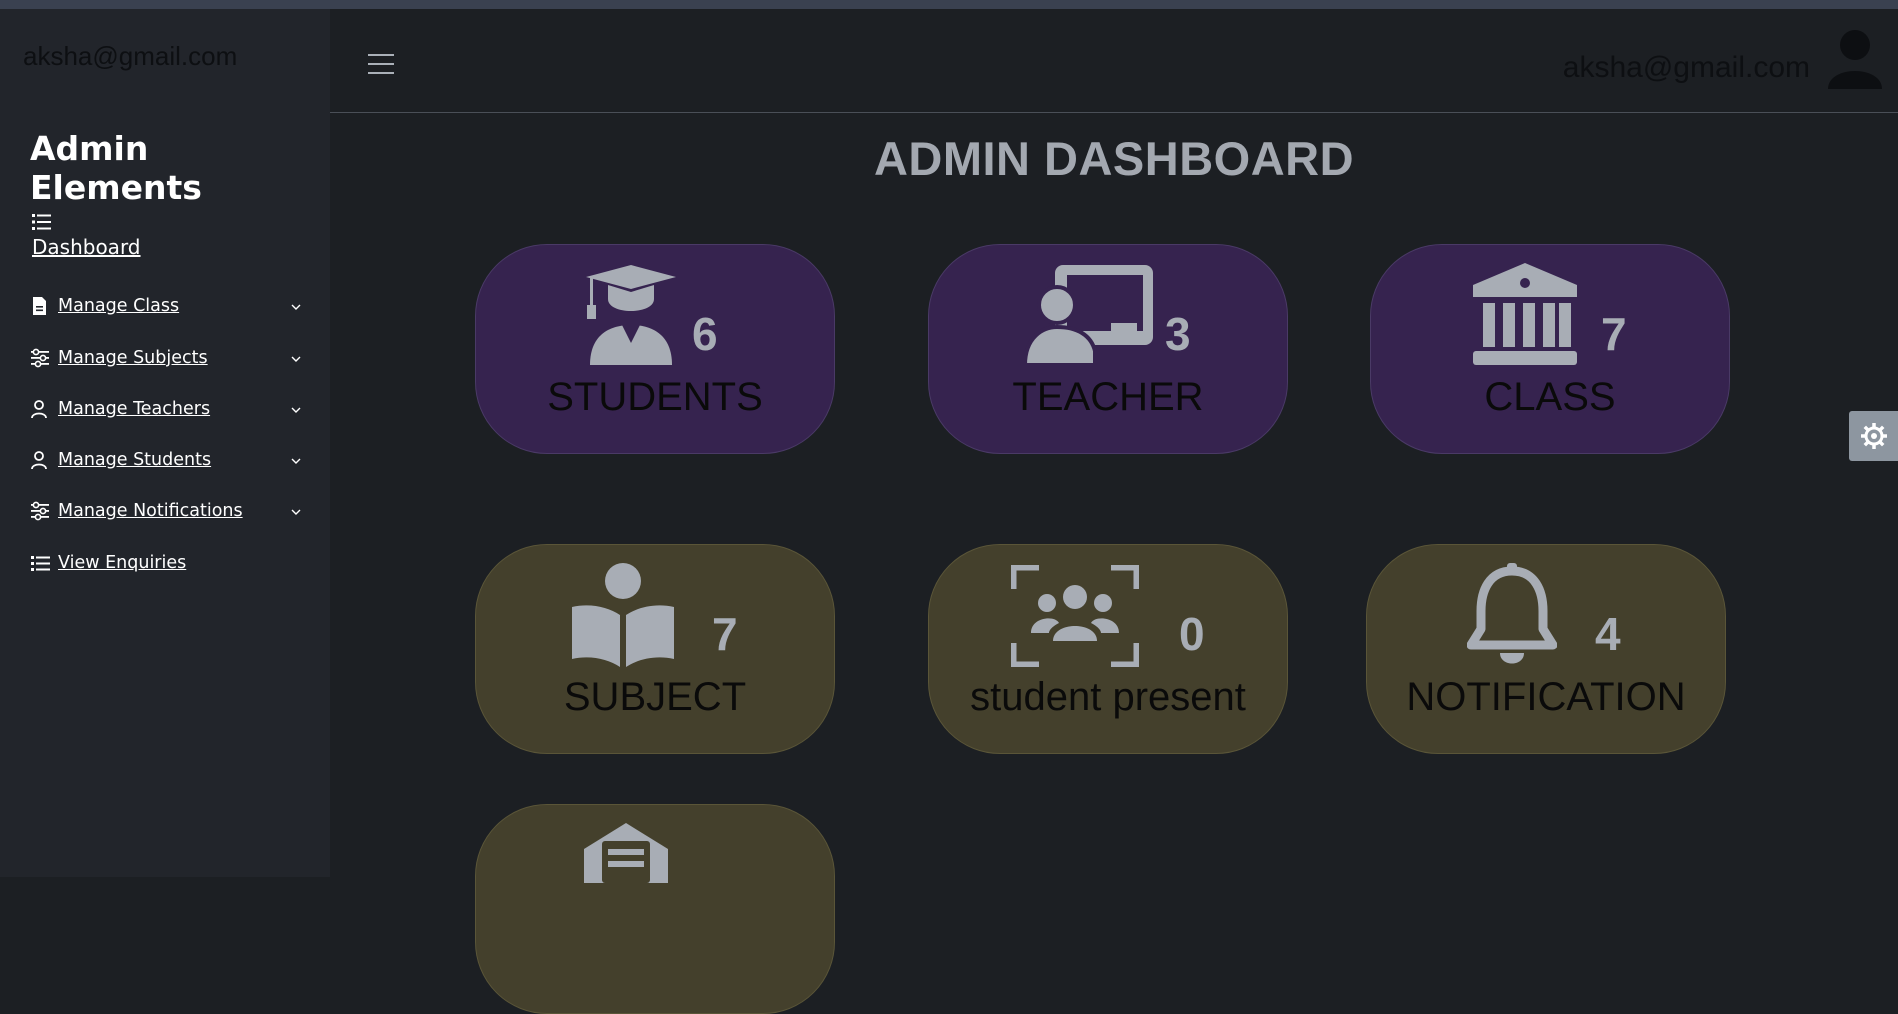 This screenshot has width=1898, height=1014. Describe the element at coordinates (39, 306) in the screenshot. I see `file-icon` at that location.